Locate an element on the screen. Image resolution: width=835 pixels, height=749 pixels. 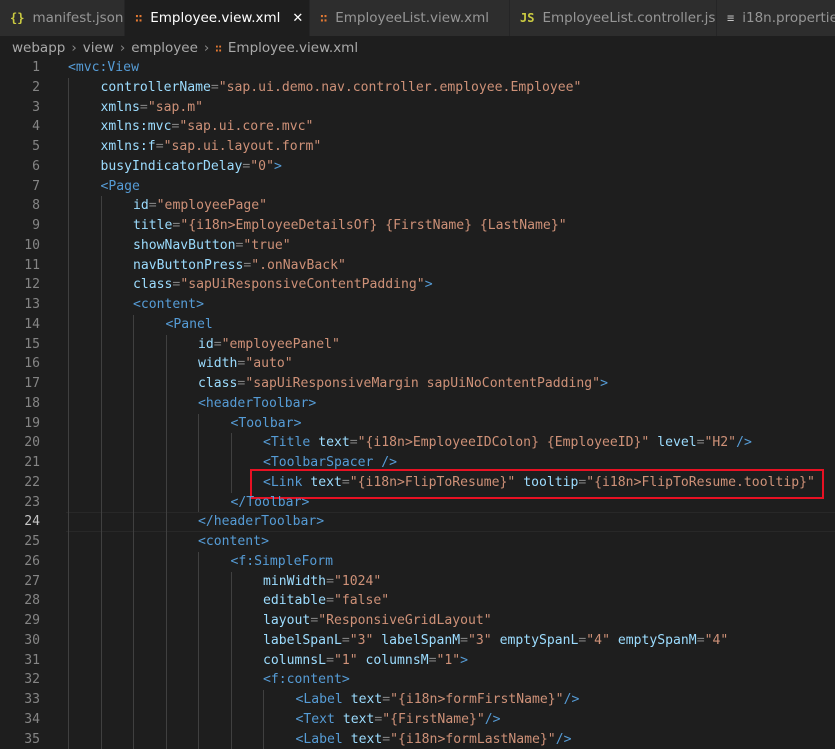
code-line: 25<content> is located at coordinates (417, 542).